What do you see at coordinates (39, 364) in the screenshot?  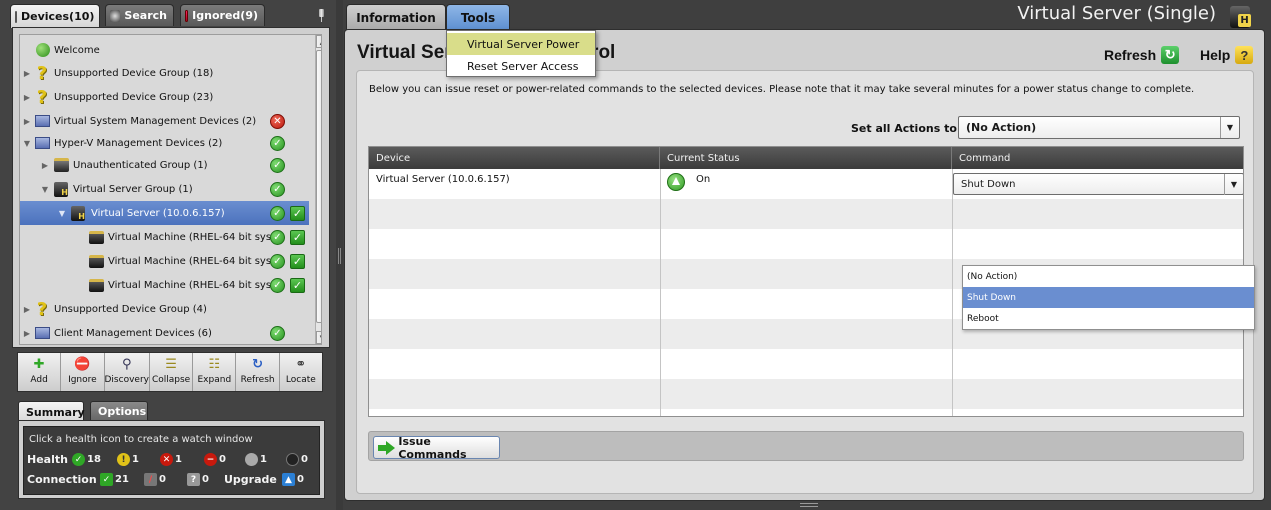 I see `add-icon: ✚` at bounding box center [39, 364].